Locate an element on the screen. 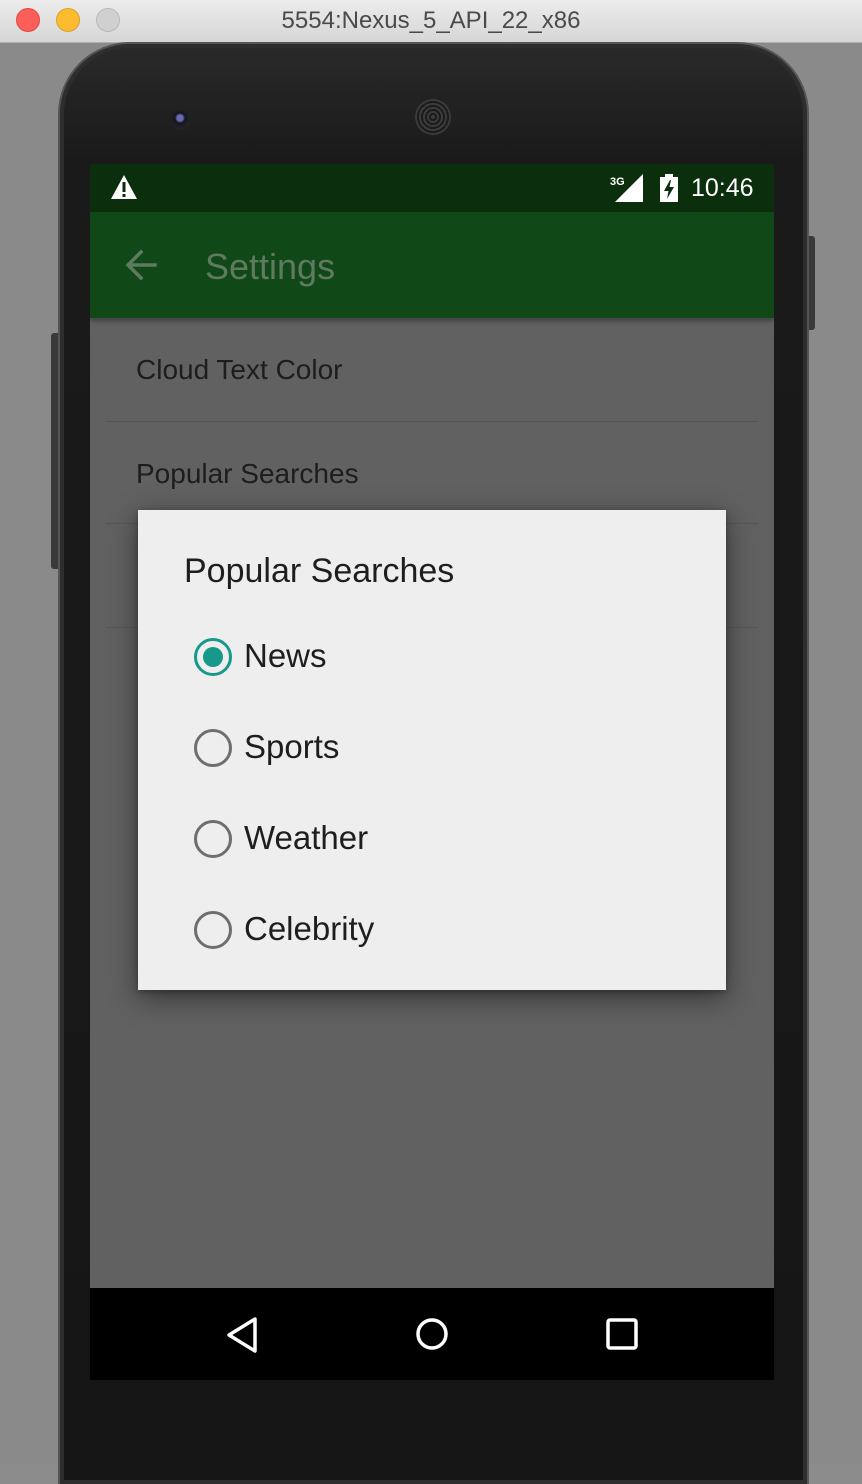 This screenshot has width=862, height=1484. window-titlebar: 5554:Nexus_5_API_22_x86 is located at coordinates (431, 21).